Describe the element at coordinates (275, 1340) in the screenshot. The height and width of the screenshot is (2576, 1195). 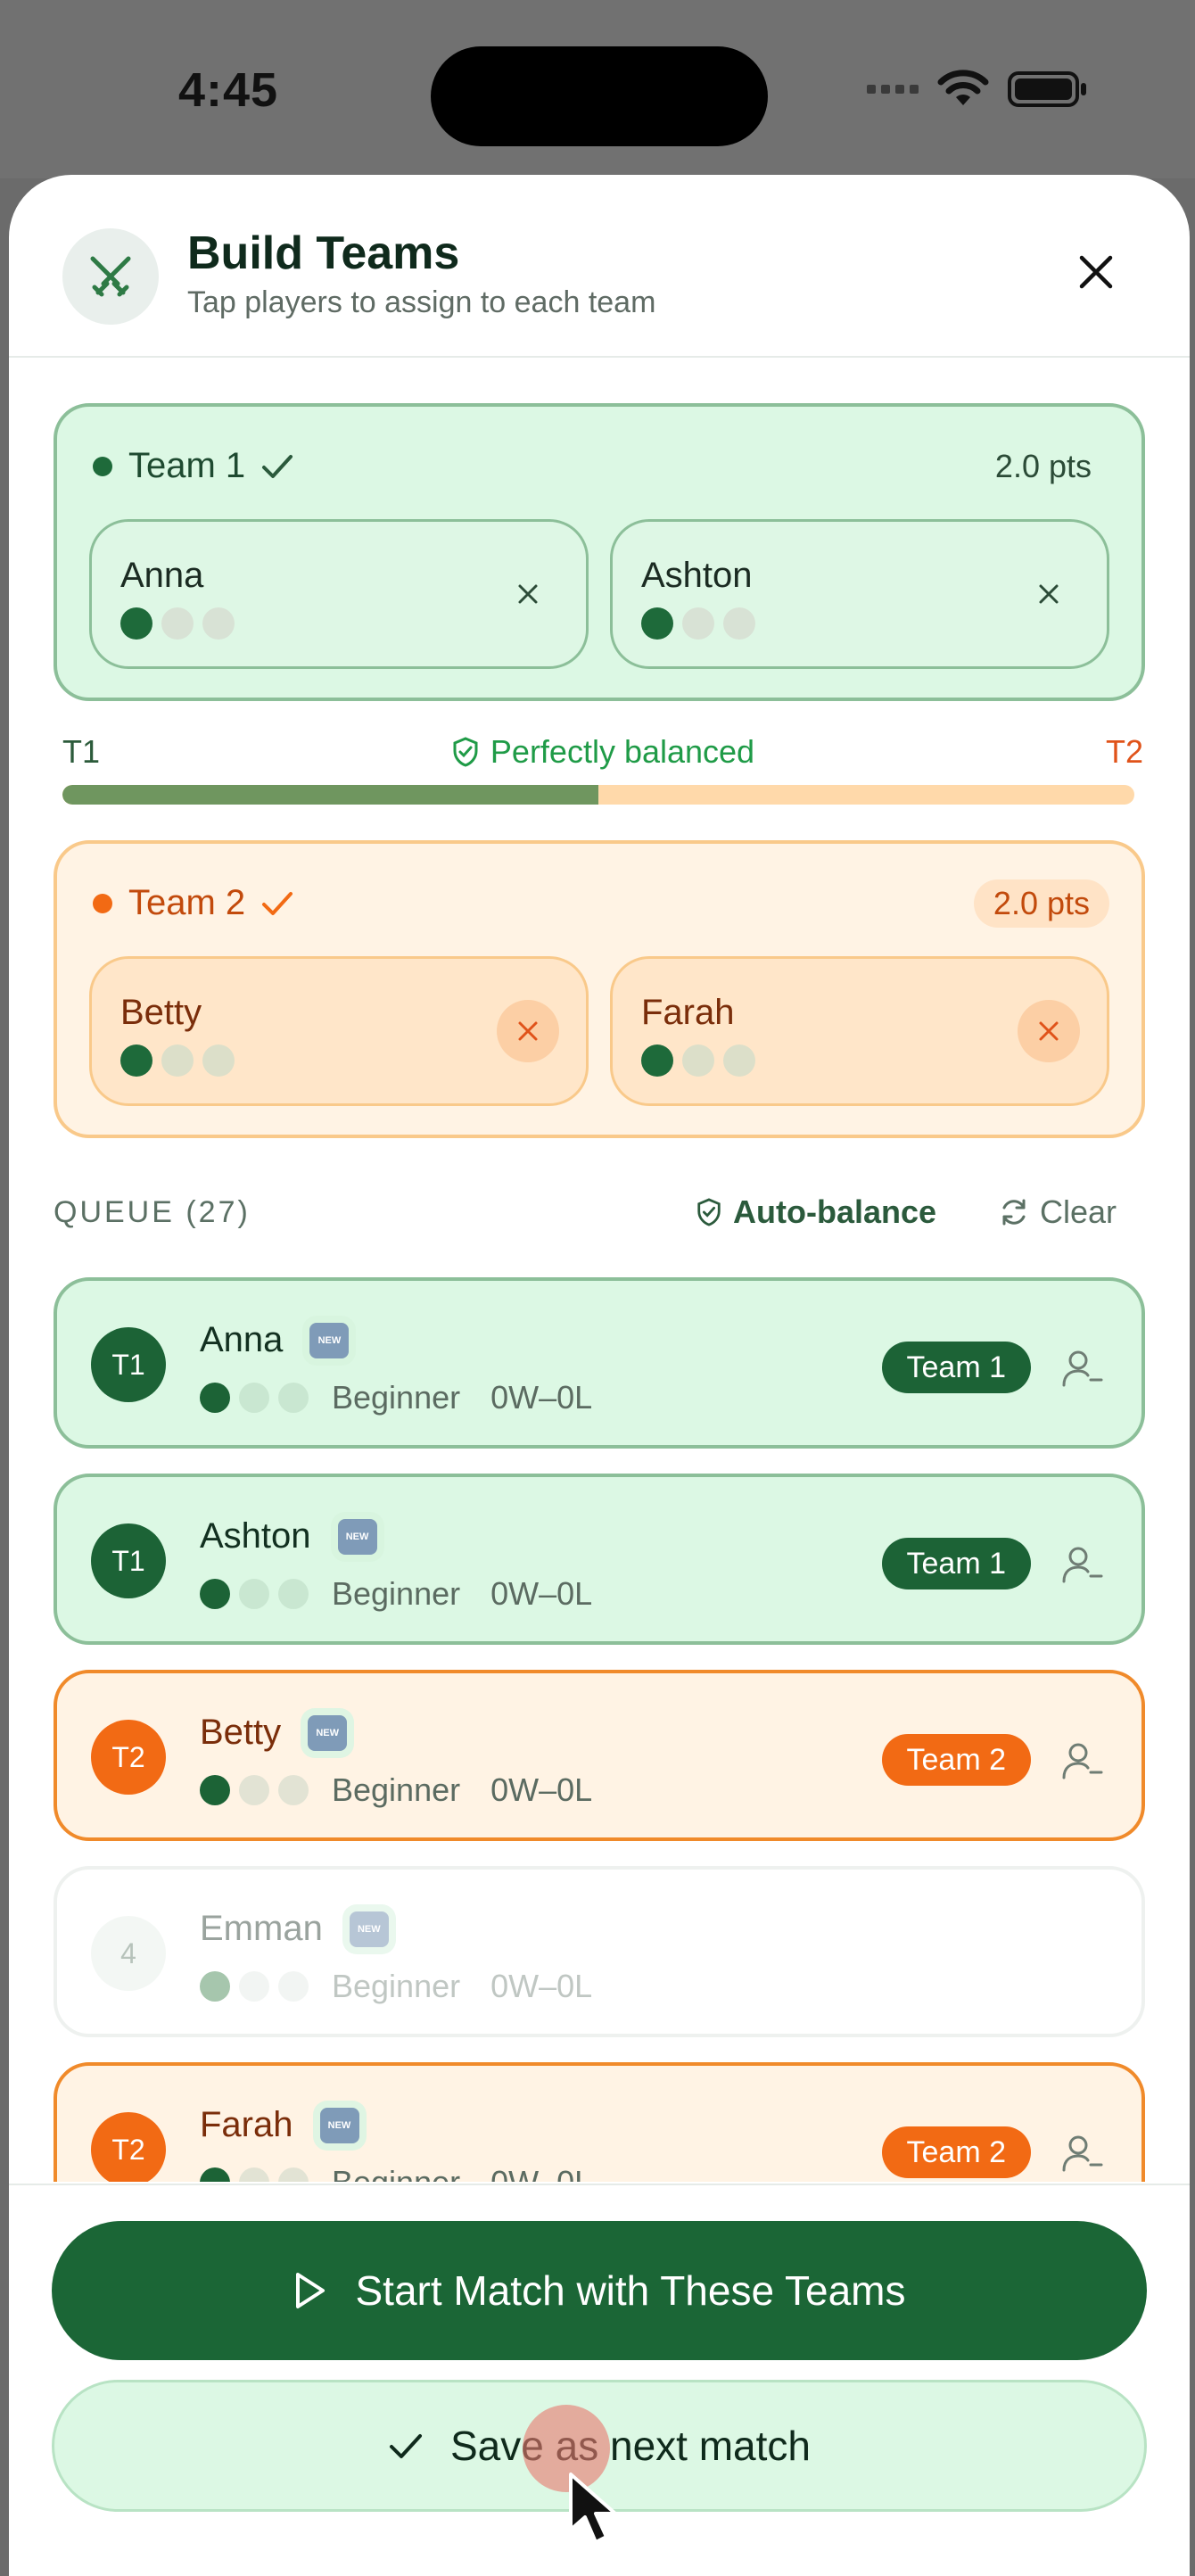
I see `queue-player-name-row: Anna NEW` at that location.